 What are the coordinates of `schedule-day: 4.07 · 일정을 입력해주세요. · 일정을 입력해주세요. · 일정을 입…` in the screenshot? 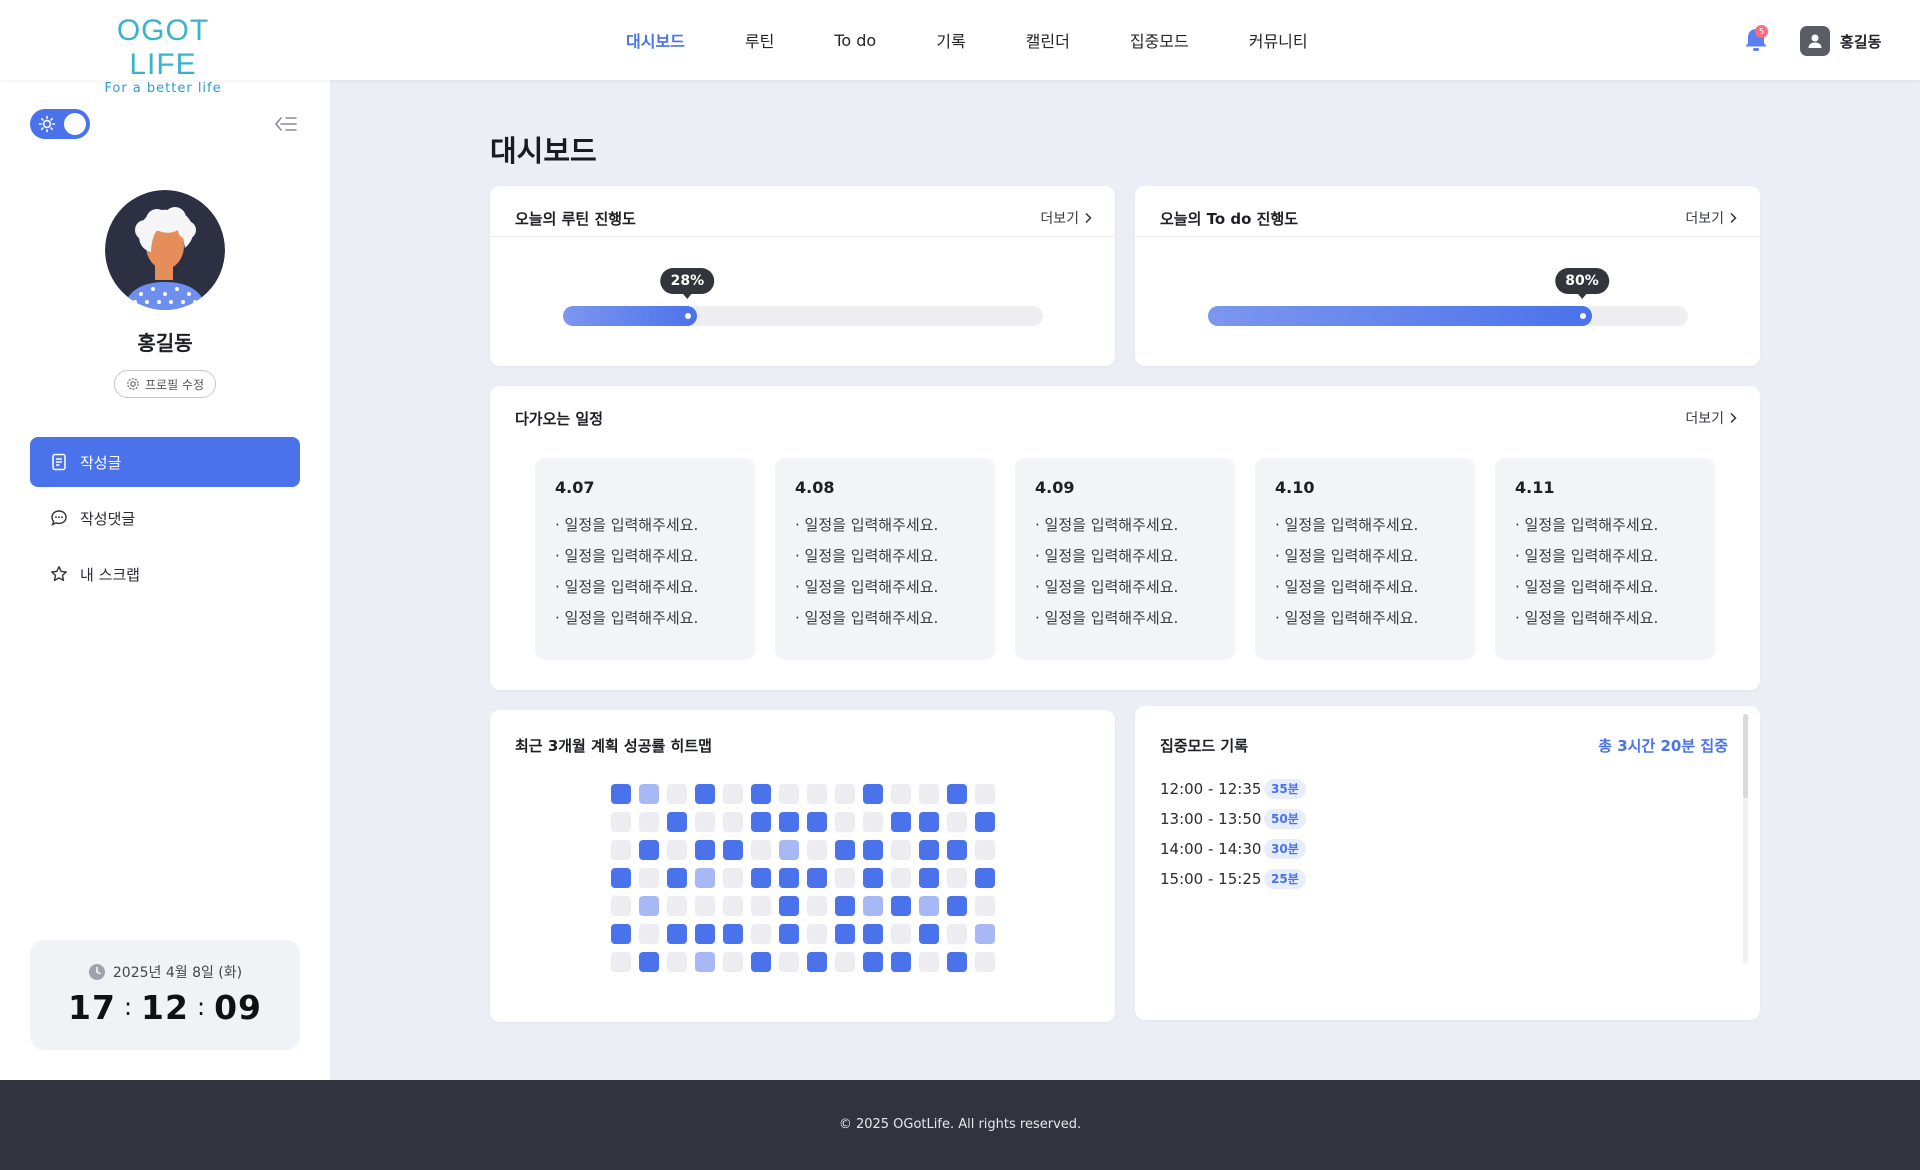 It's located at (645, 559).